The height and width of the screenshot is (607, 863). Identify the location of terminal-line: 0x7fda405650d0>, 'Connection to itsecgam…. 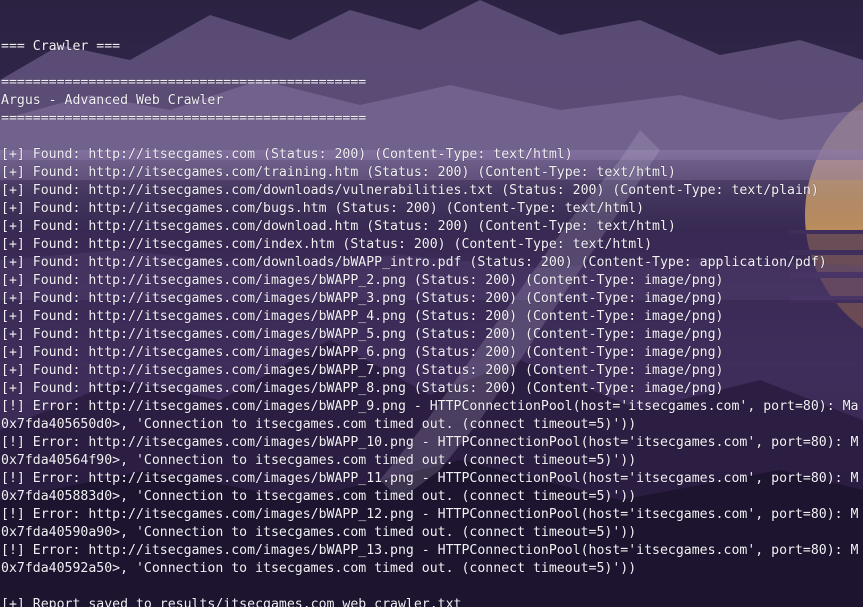
(319, 424).